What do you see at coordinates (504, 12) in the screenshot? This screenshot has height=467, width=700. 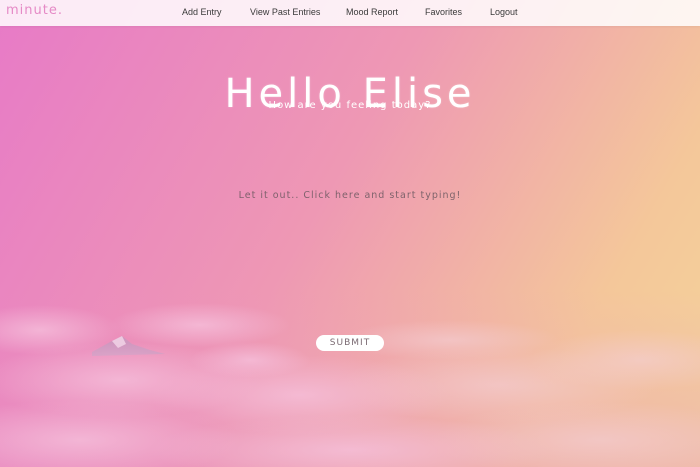 I see `nav-logout: Logout` at bounding box center [504, 12].